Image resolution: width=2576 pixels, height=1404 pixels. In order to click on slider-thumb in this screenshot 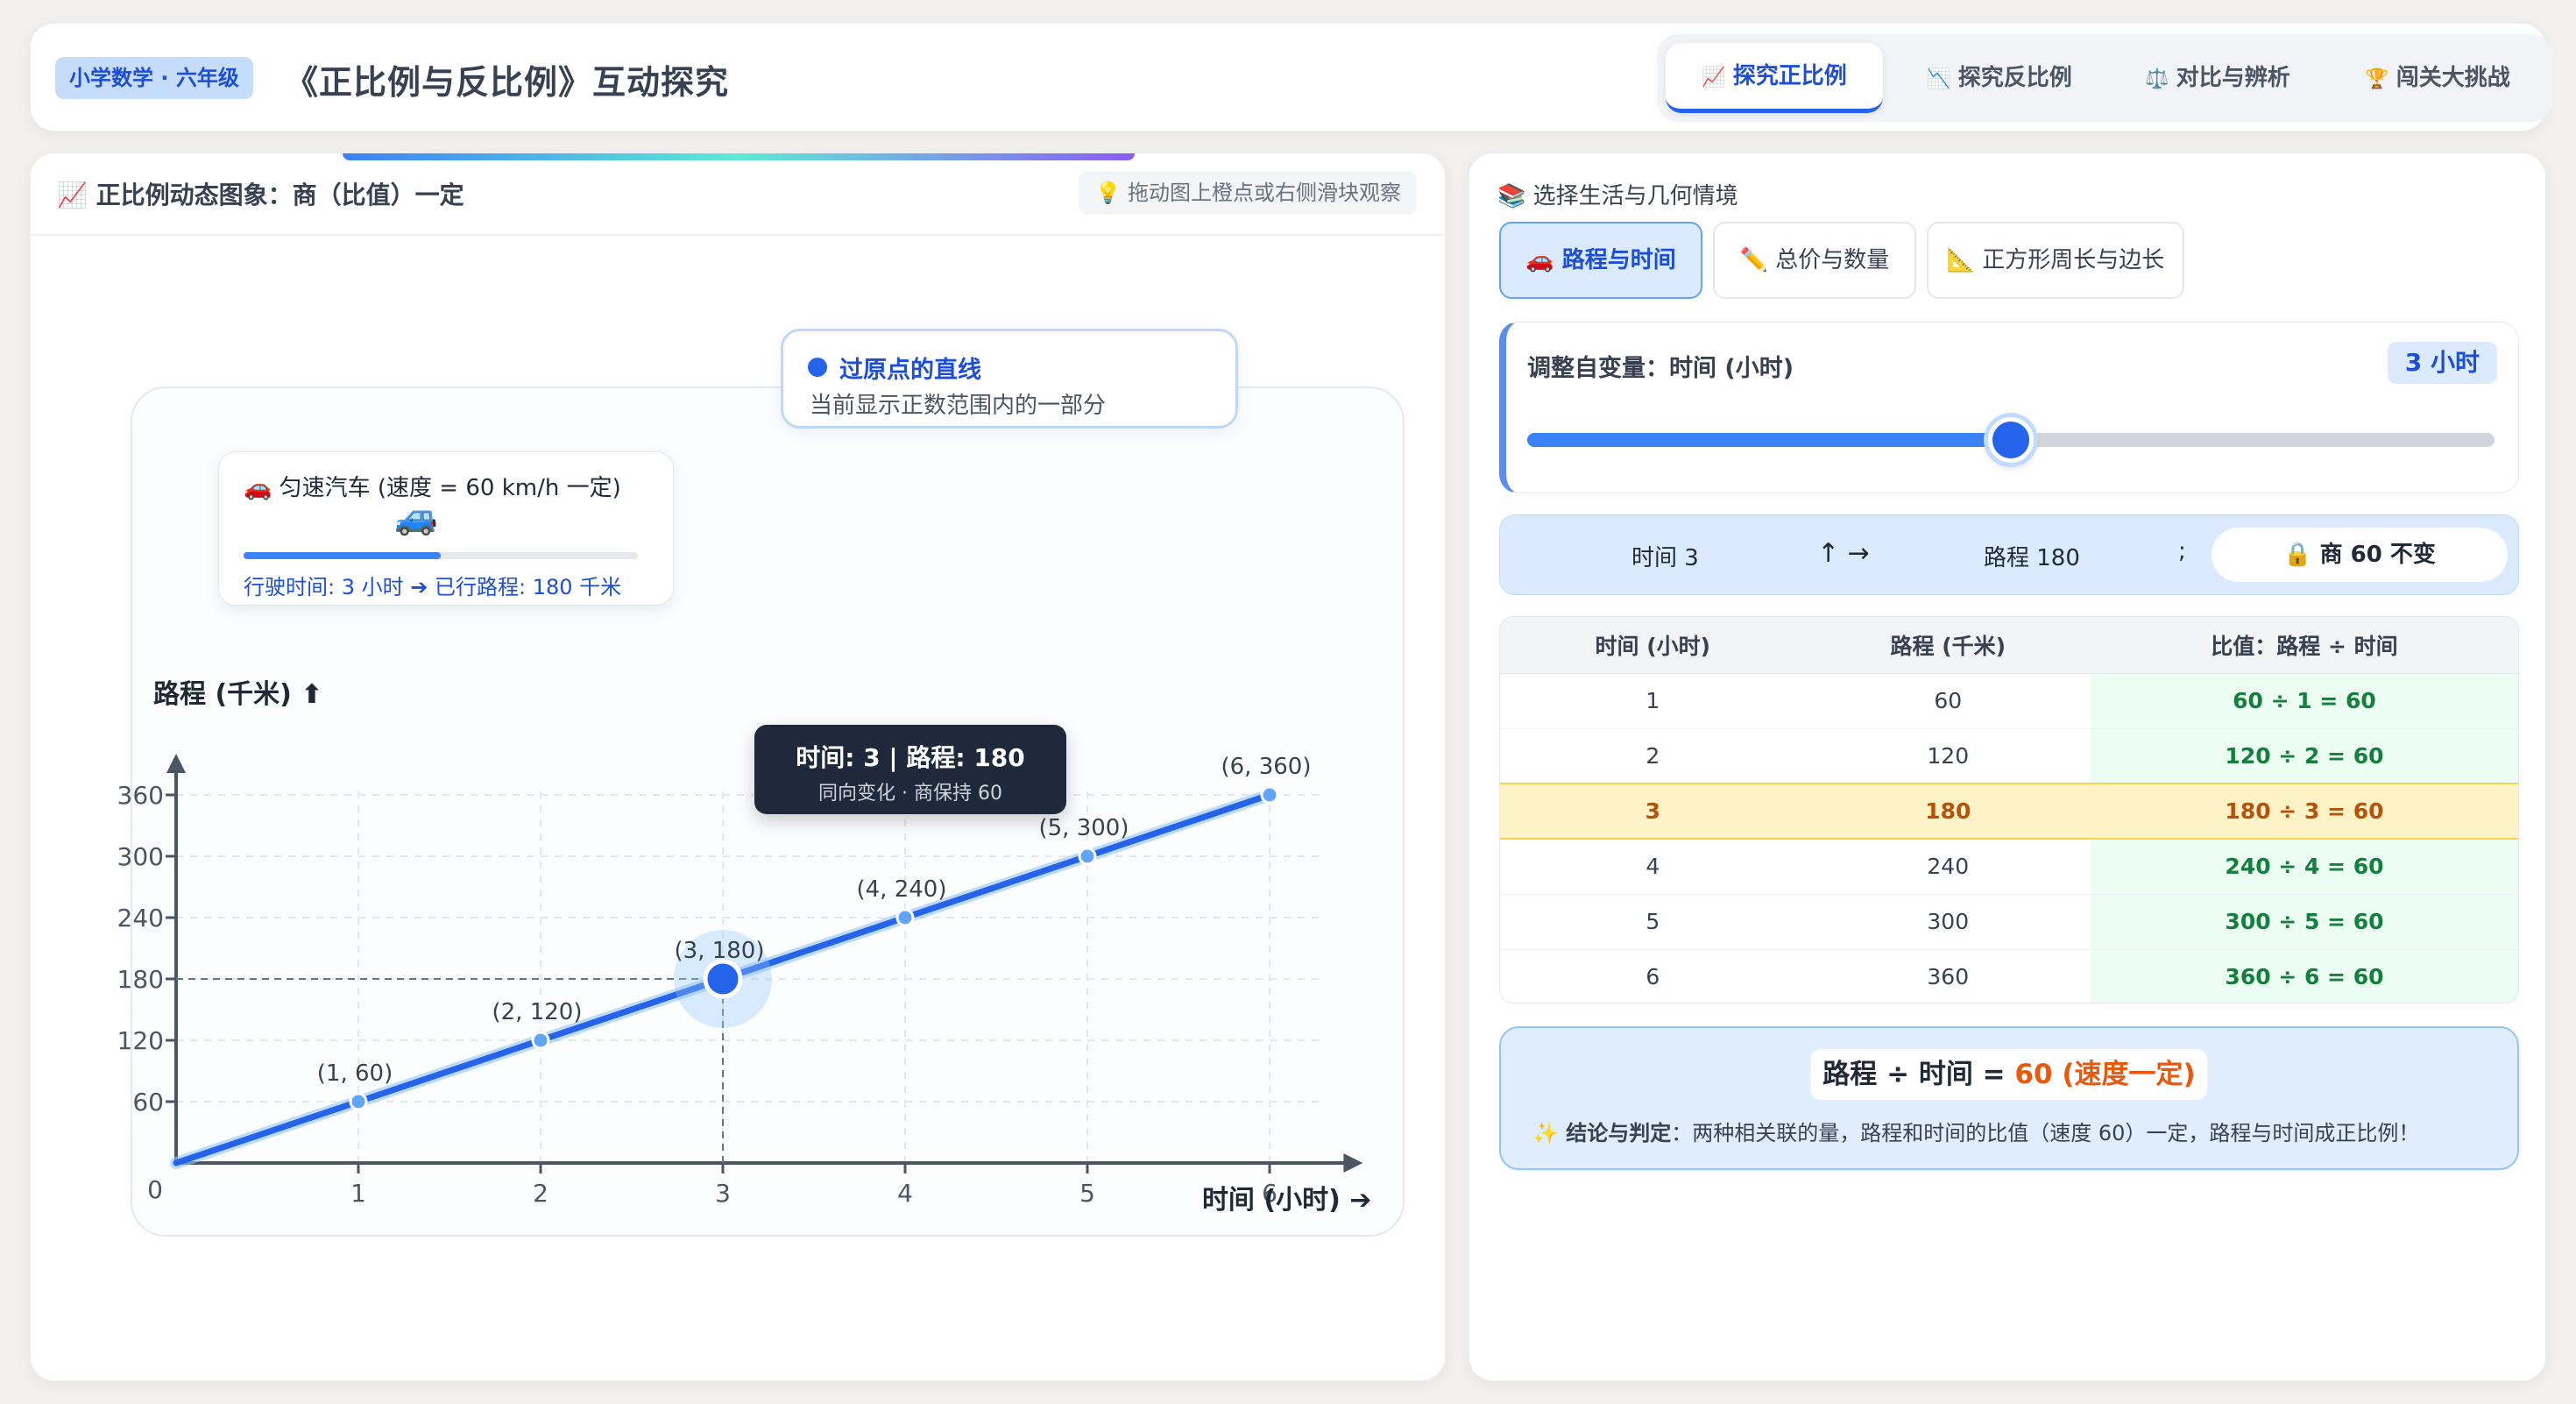, I will do `click(2011, 440)`.